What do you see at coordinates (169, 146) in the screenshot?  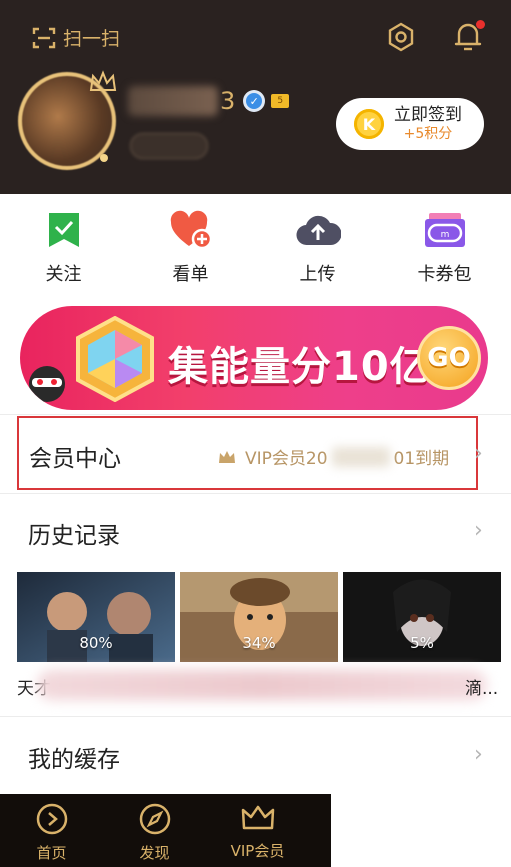 I see `user-tag-blurred` at bounding box center [169, 146].